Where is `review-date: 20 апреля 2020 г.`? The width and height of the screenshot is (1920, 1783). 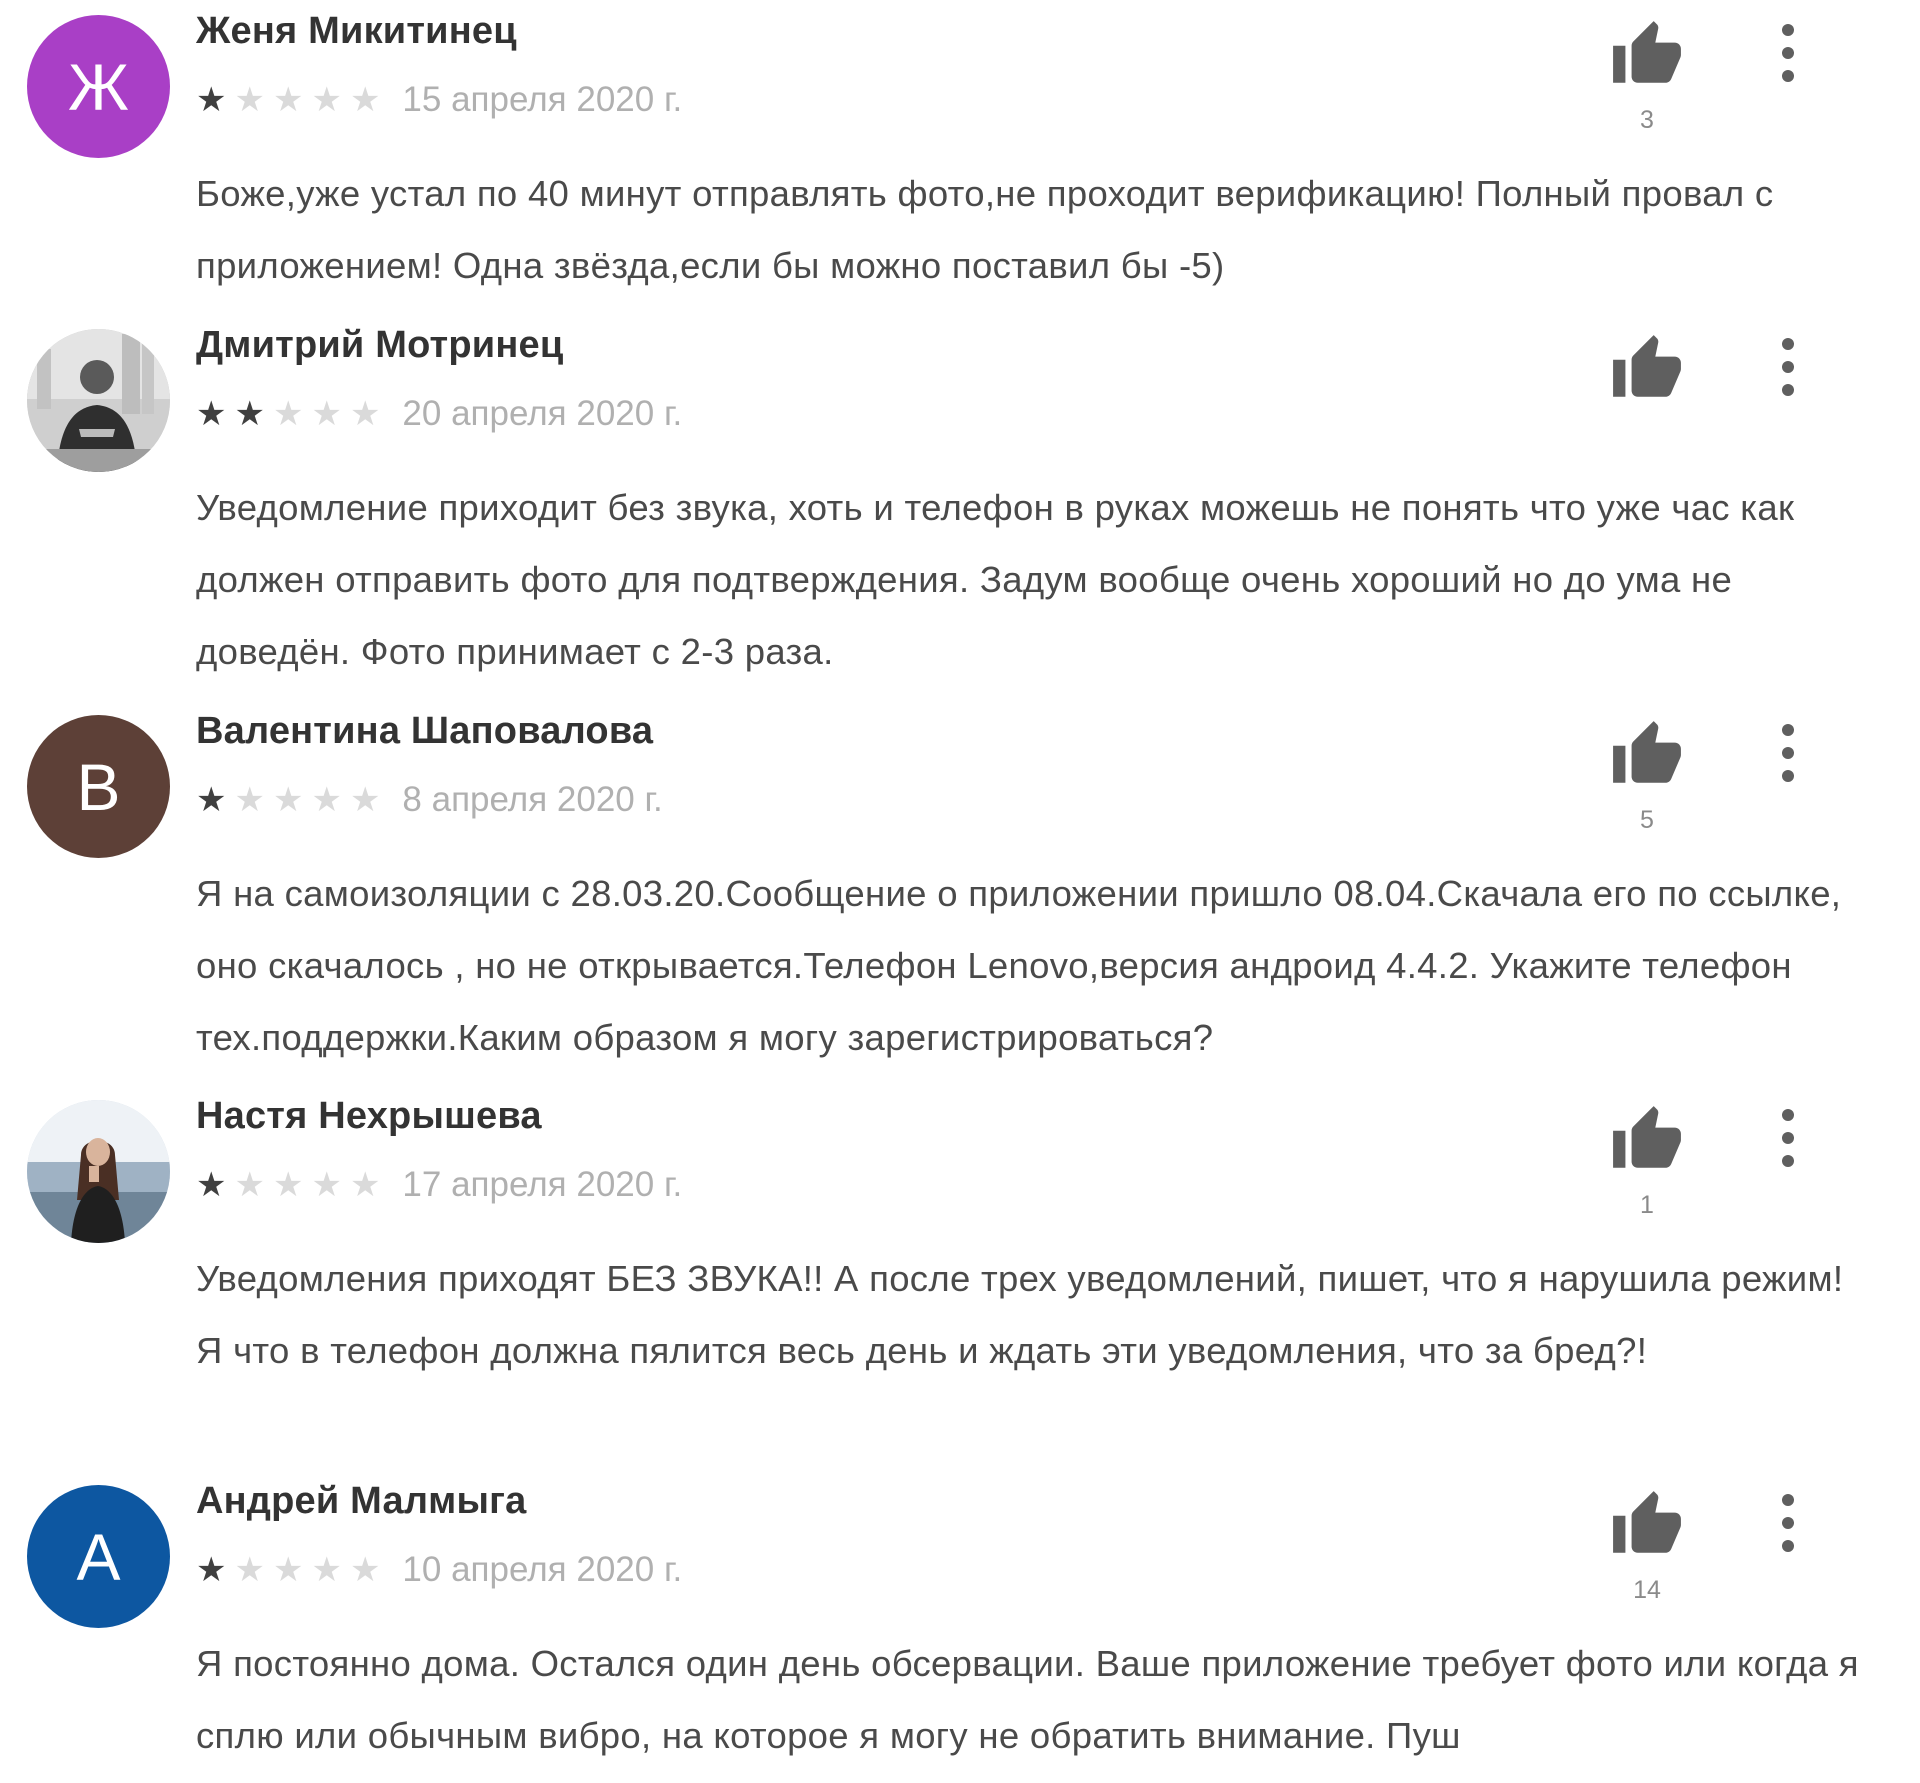
review-date: 20 апреля 2020 г. is located at coordinates (542, 413).